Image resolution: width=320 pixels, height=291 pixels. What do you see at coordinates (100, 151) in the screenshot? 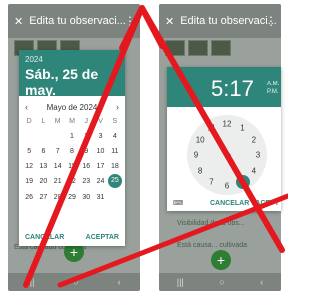
I see `calendar-day: 10` at bounding box center [100, 151].